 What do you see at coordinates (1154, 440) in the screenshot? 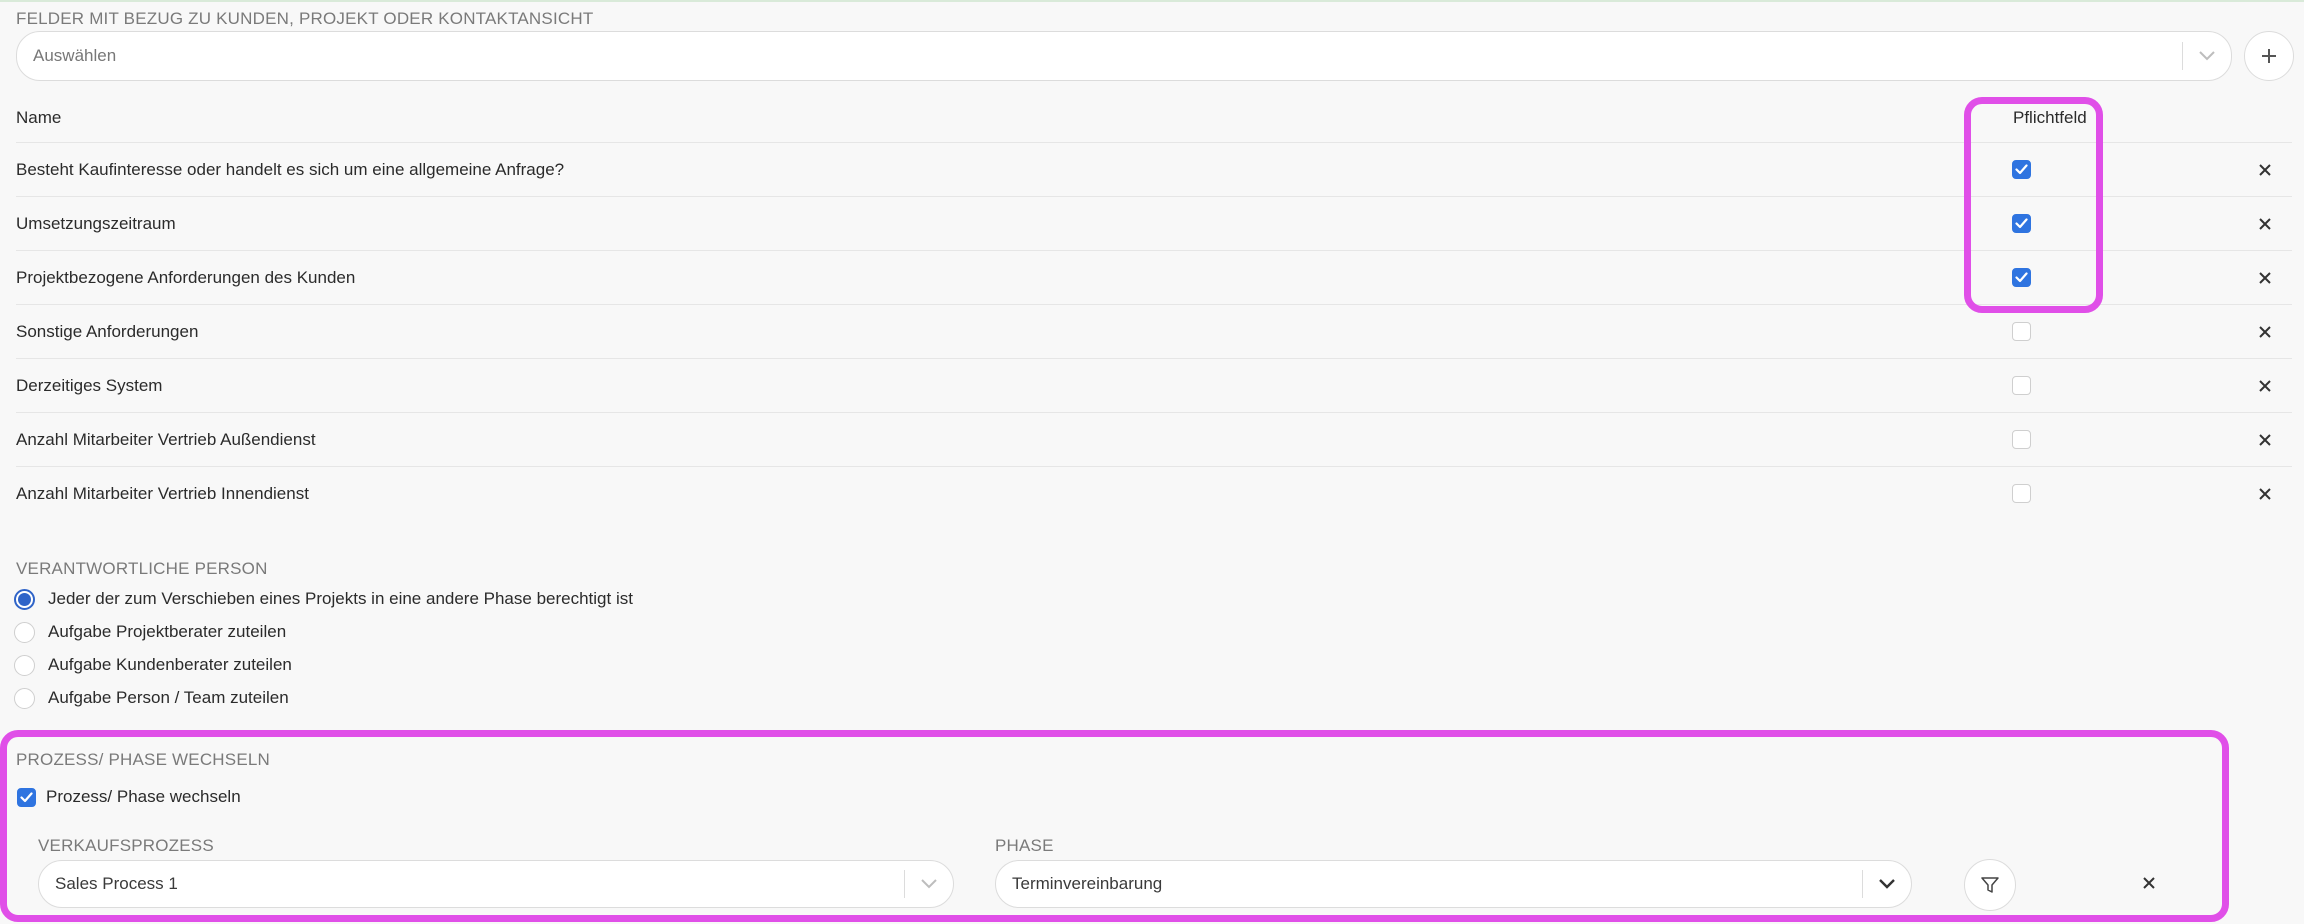
I see `table-row: Anzahl Mitarbeiter Vertrieb Außendienst` at bounding box center [1154, 440].